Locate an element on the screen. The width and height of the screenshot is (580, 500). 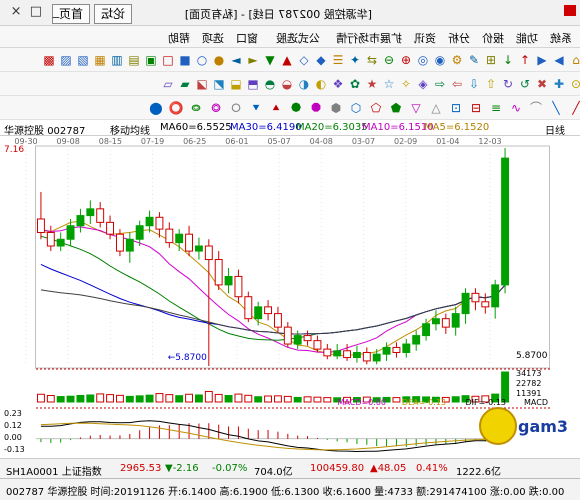
close-icon: × is located at coordinates (16, 12).